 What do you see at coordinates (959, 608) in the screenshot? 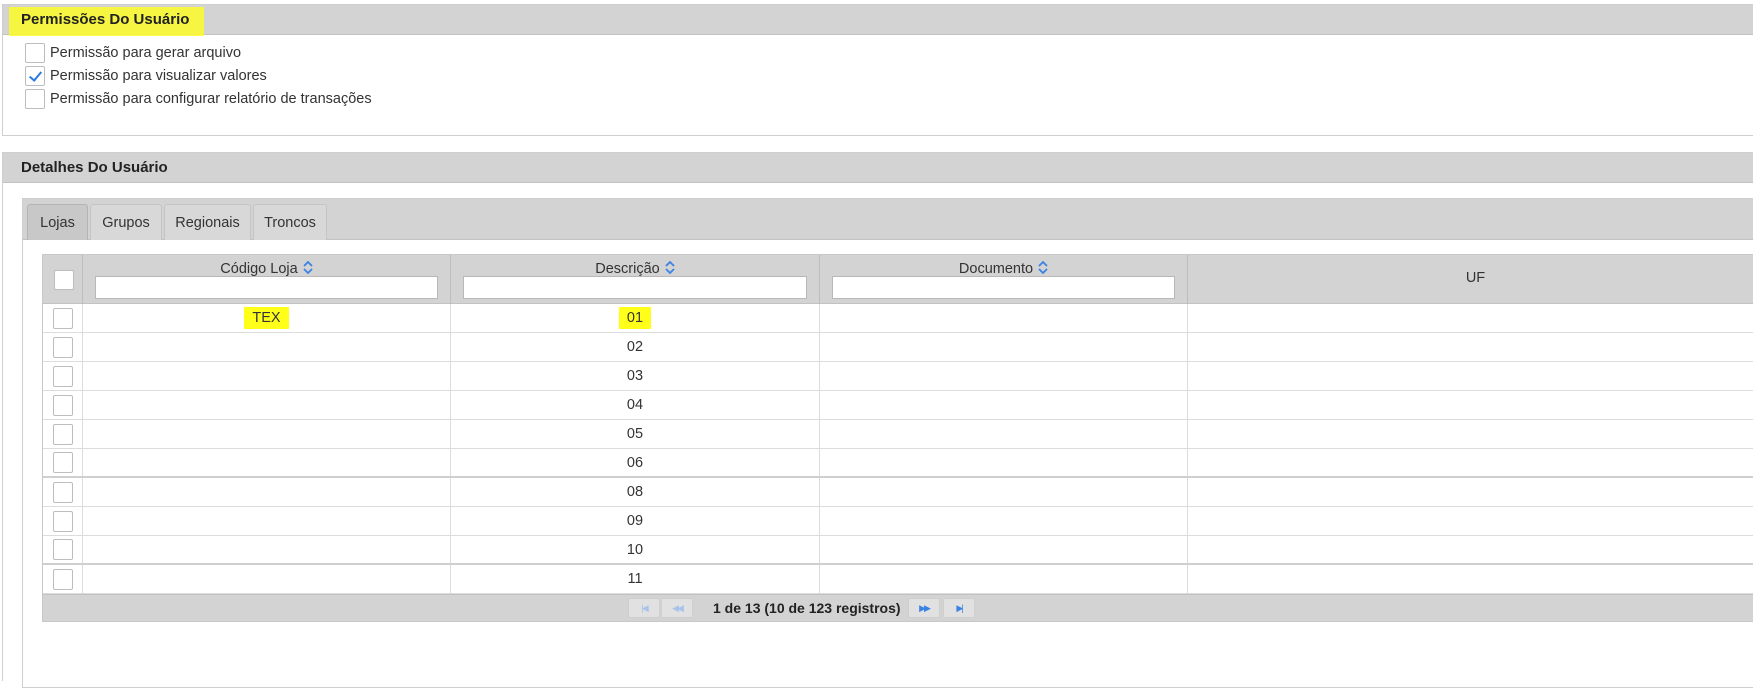
I see `last-page-icon: ▶|` at bounding box center [959, 608].